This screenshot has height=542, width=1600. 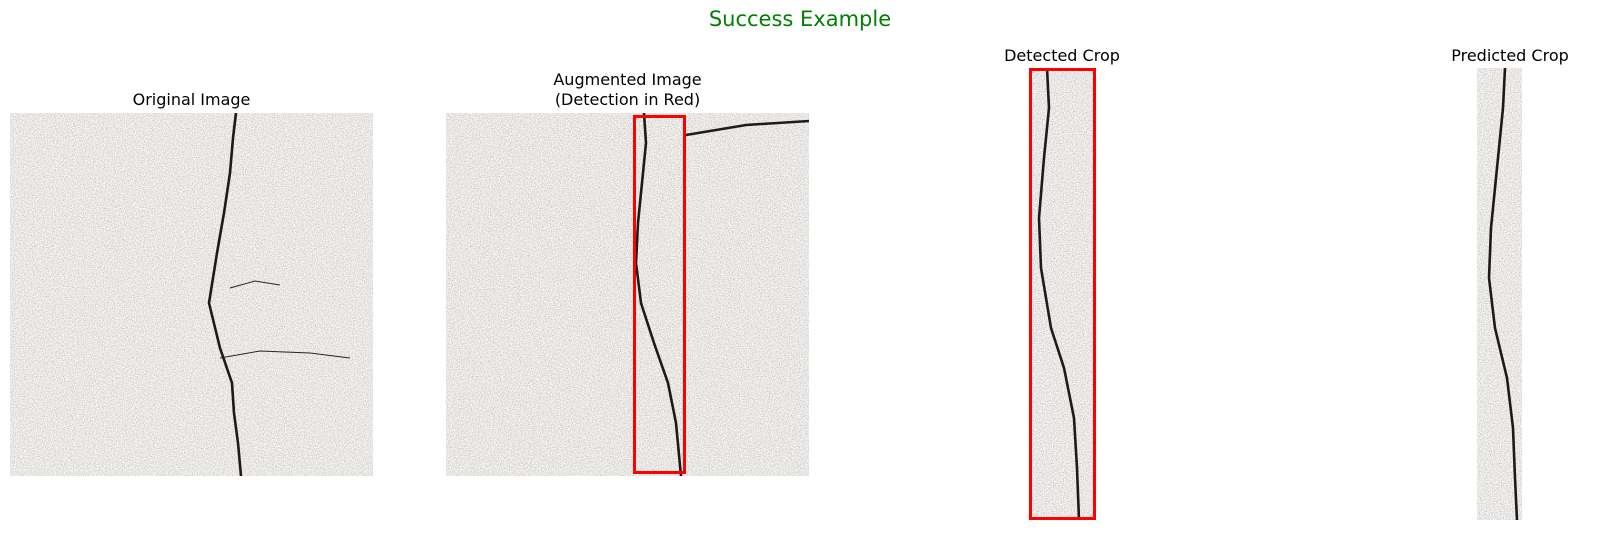 What do you see at coordinates (1510, 55) in the screenshot?
I see `panel-title-predicted: Predicted Crop` at bounding box center [1510, 55].